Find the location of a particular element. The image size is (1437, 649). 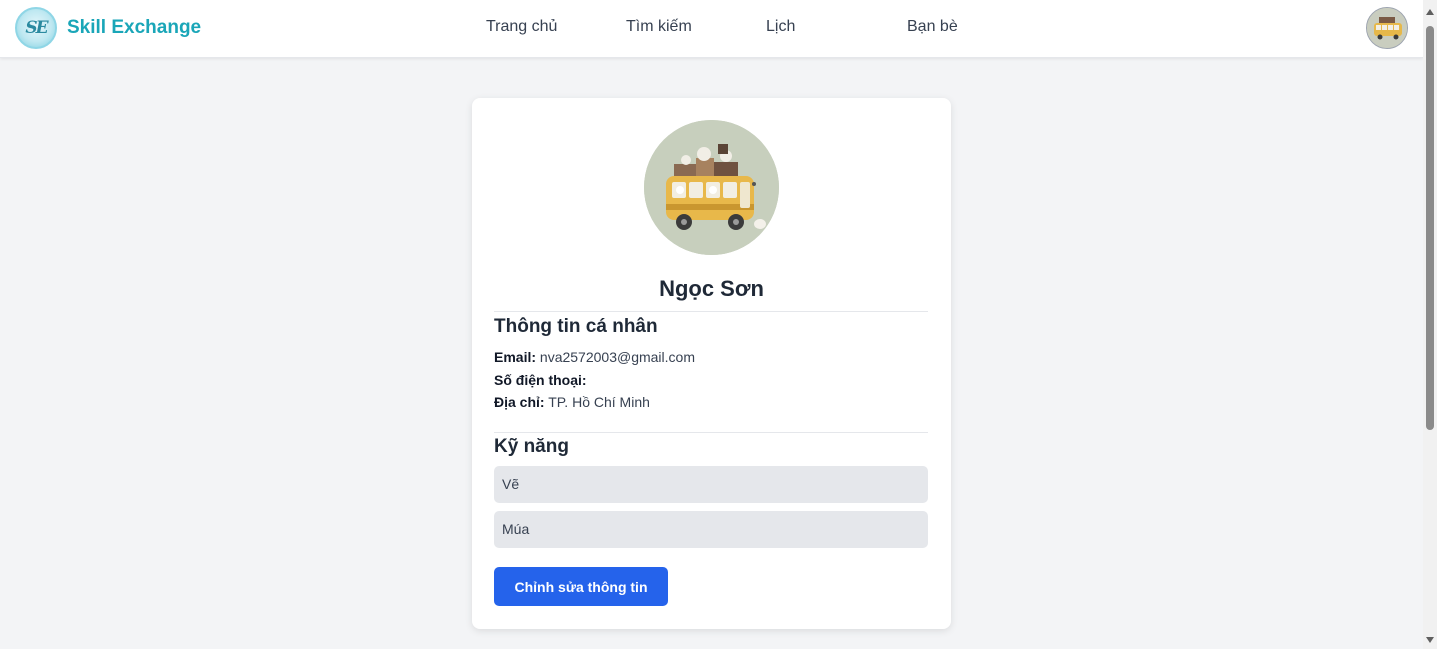

address-row: Địa chỉ: TP. Hồ Chí Minh is located at coordinates (572, 402).